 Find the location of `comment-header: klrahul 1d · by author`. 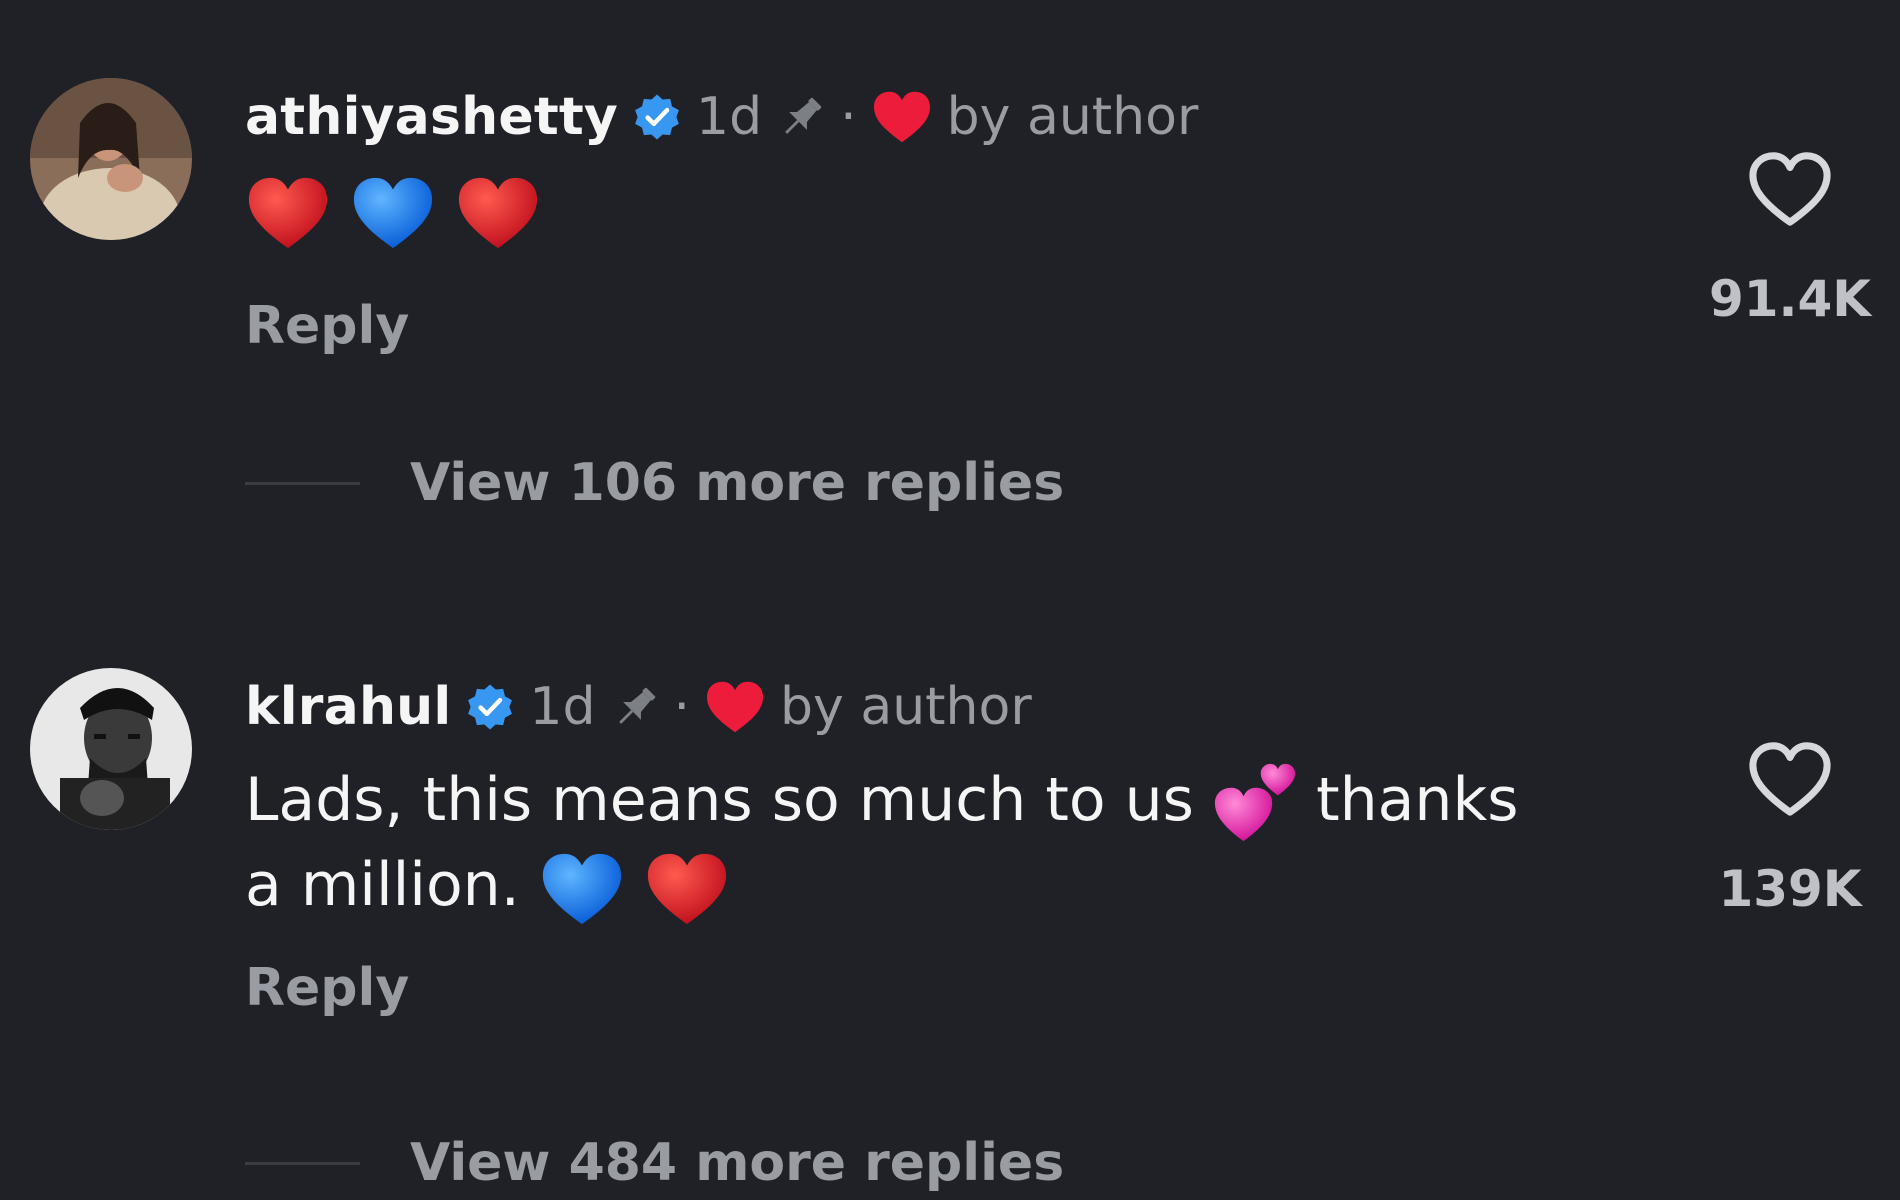

comment-header: klrahul 1d · by author is located at coordinates (638, 707).